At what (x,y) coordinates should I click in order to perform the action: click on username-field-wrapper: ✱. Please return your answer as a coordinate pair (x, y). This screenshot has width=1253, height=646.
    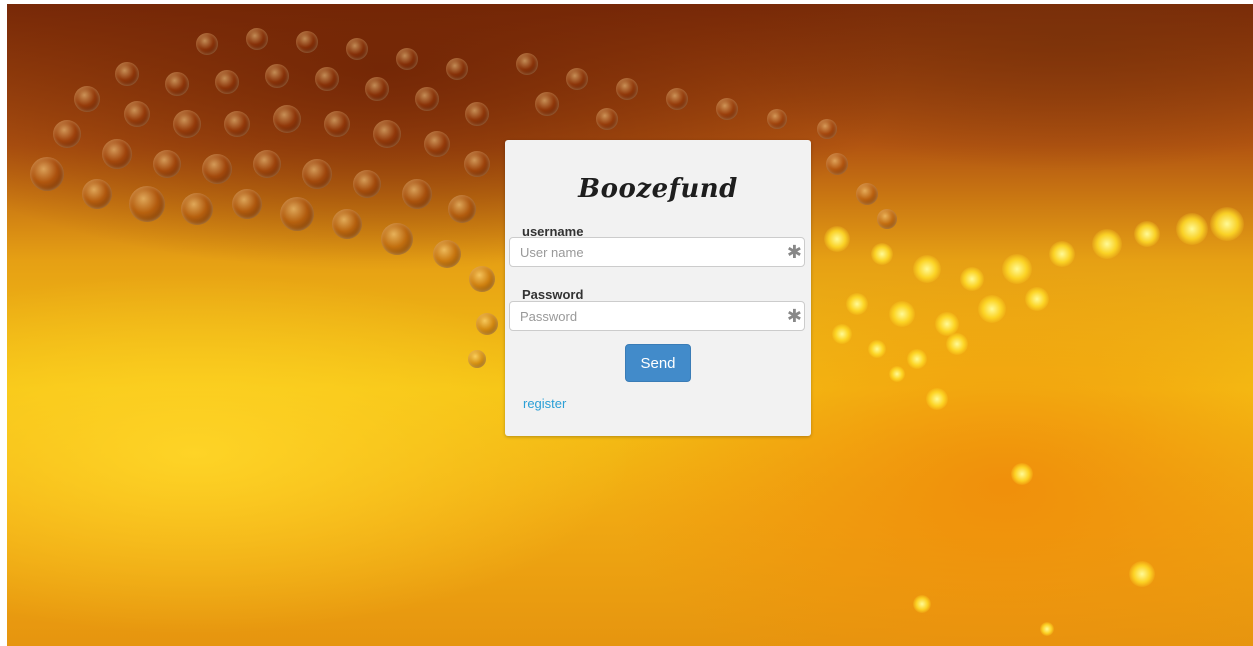
    Looking at the image, I should click on (657, 252).